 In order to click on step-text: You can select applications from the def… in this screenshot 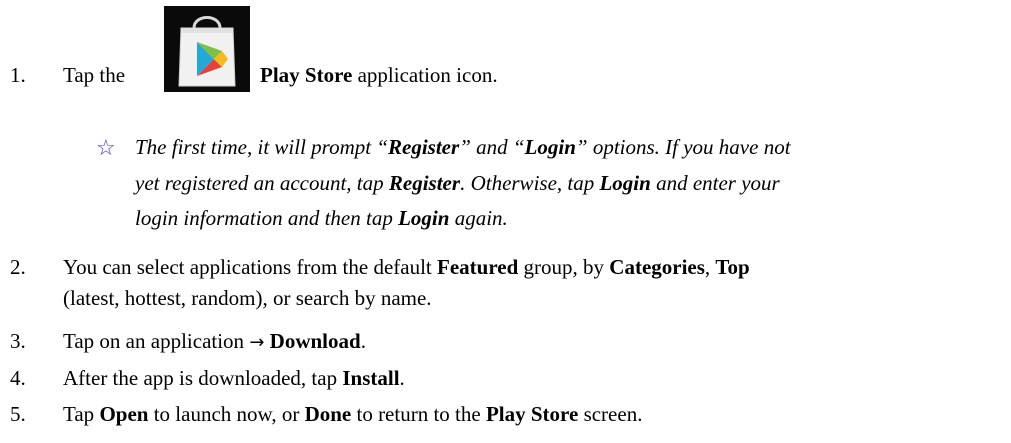, I will do `click(406, 267)`.